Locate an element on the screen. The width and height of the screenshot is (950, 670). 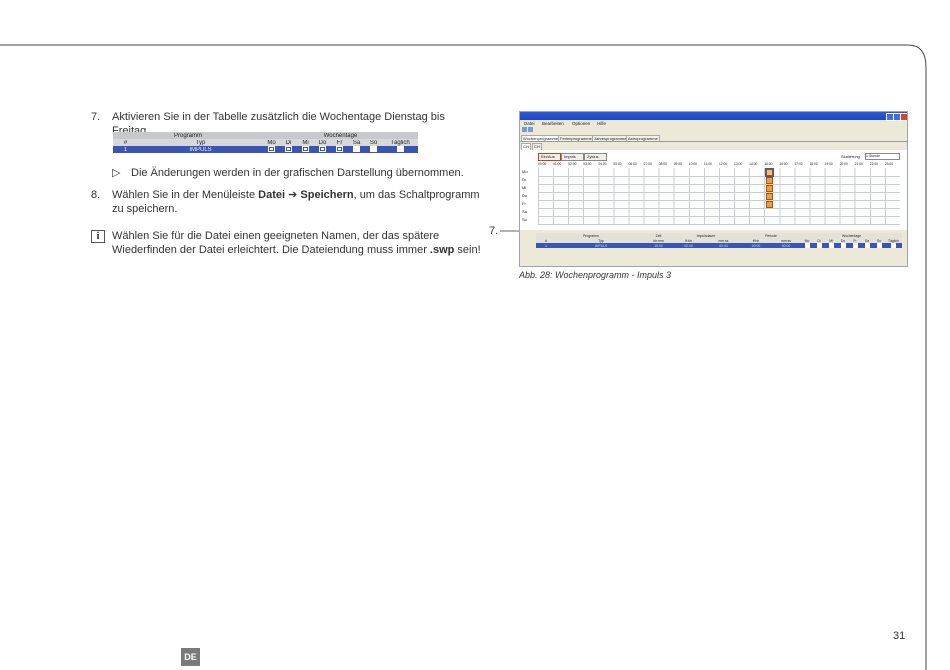
hour-label: 20:00 is located at coordinates (843, 164).